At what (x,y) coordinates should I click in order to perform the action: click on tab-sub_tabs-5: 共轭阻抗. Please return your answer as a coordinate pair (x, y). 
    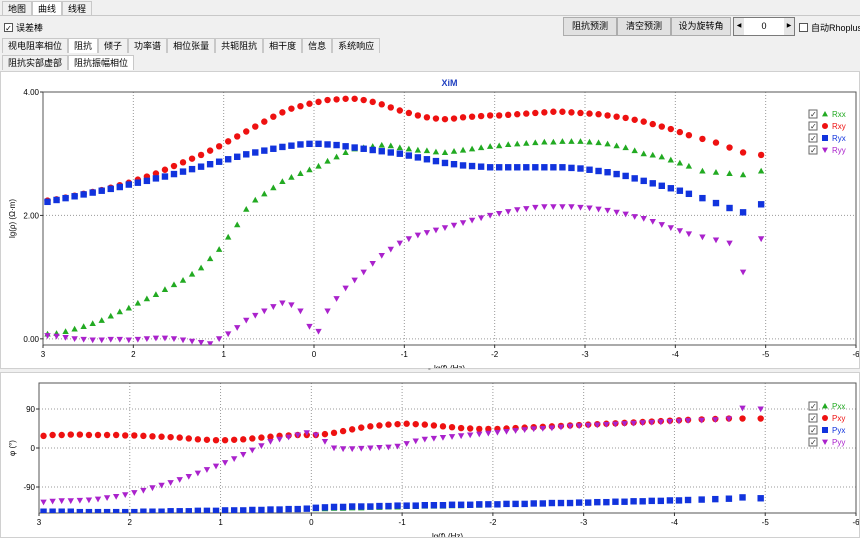
    Looking at the image, I should click on (239, 45).